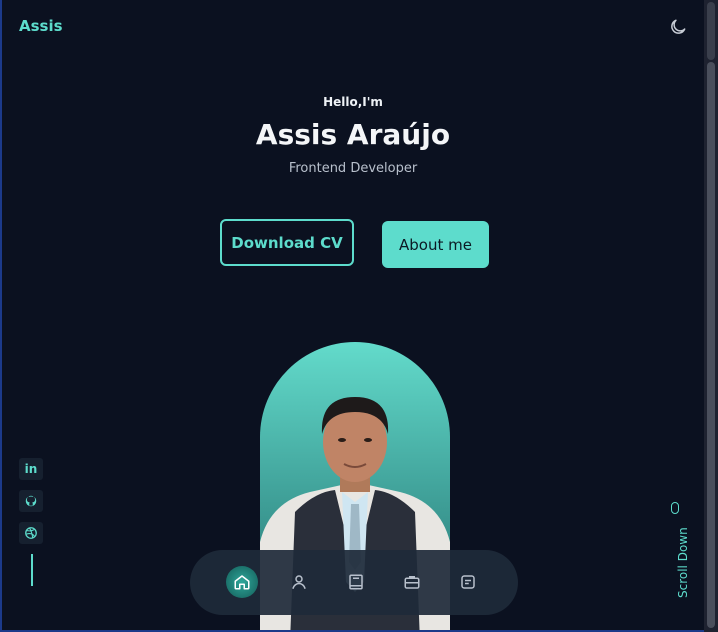 This screenshot has width=718, height=632. I want to click on linkedin-icon: in, so click(31, 469).